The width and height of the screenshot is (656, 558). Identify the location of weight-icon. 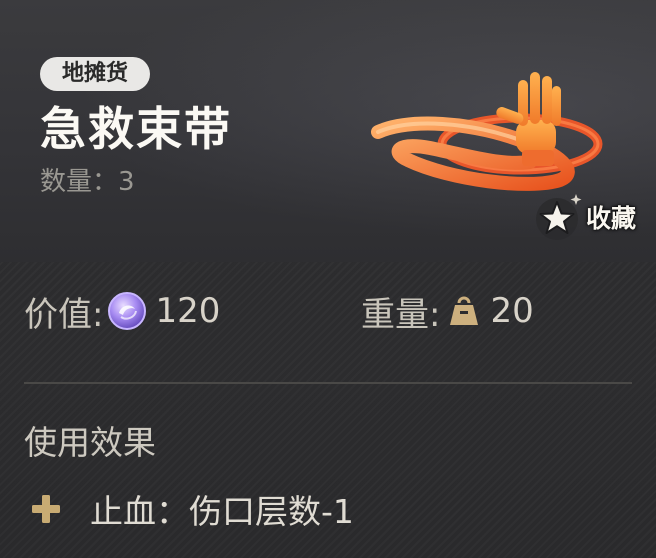
(464, 310).